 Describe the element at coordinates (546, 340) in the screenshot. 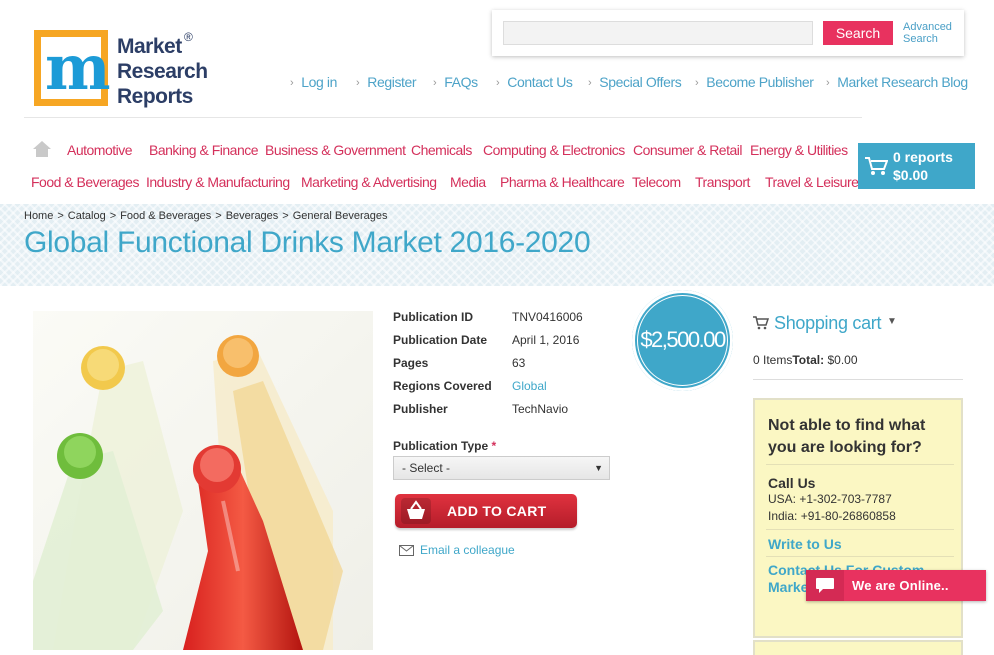

I see `detail-value: April 1, 2016` at that location.